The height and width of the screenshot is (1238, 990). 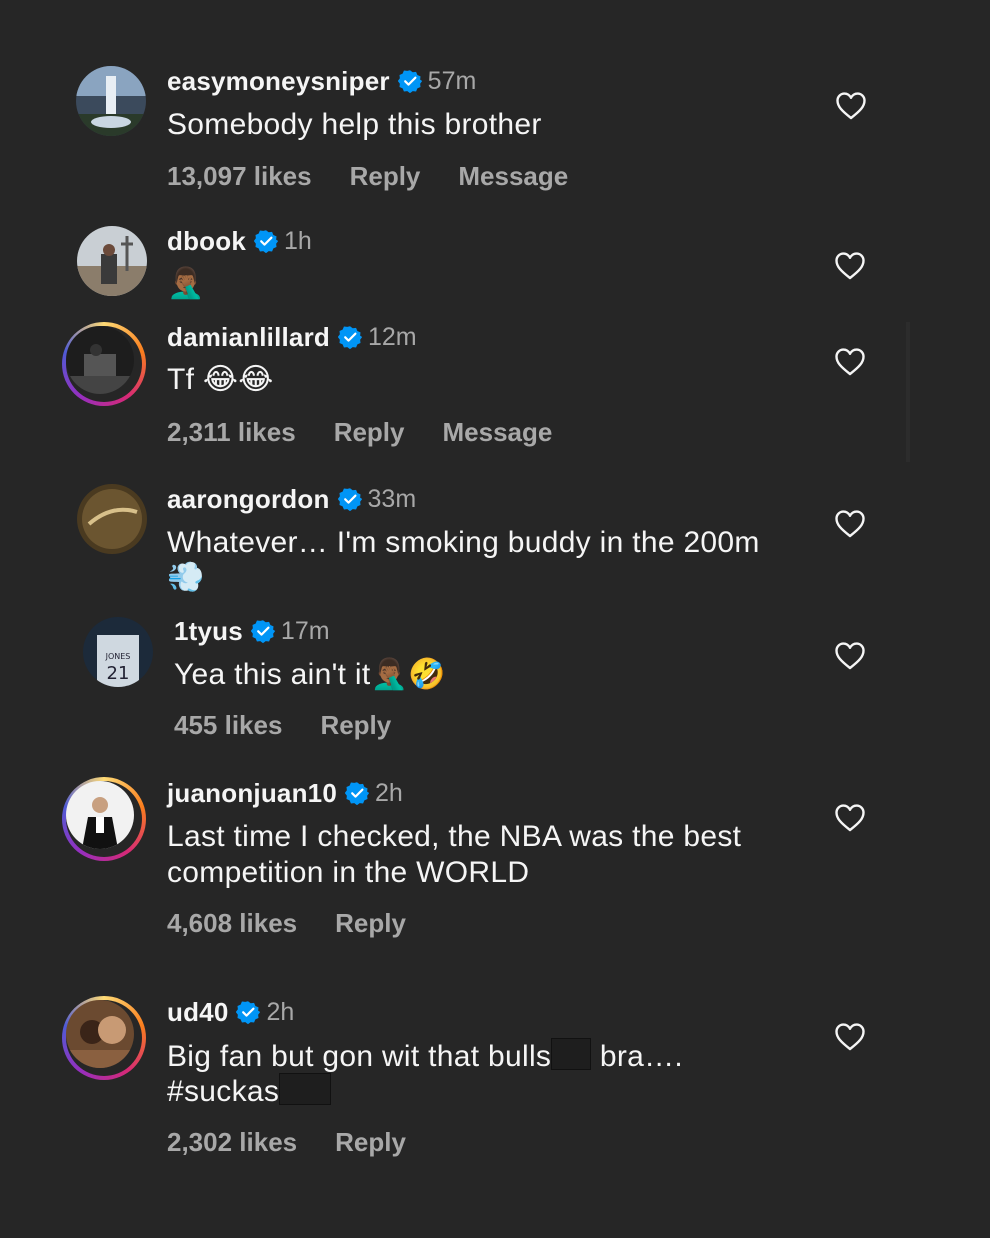 What do you see at coordinates (228, 725) in the screenshot?
I see `likes-count: 455 likes` at bounding box center [228, 725].